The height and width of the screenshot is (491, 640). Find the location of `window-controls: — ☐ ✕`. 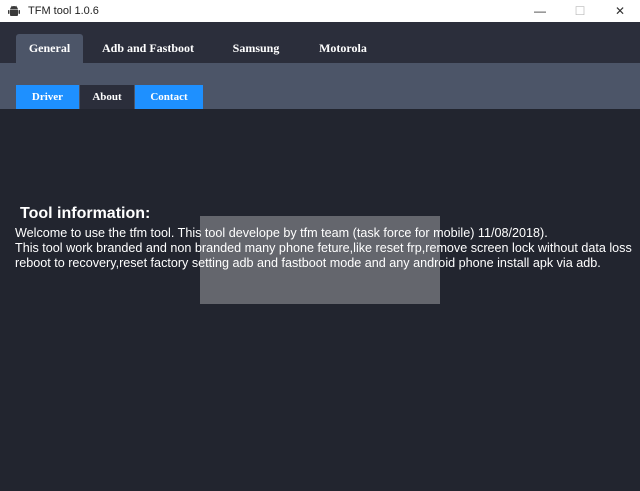

window-controls: — ☐ ✕ is located at coordinates (580, 11).